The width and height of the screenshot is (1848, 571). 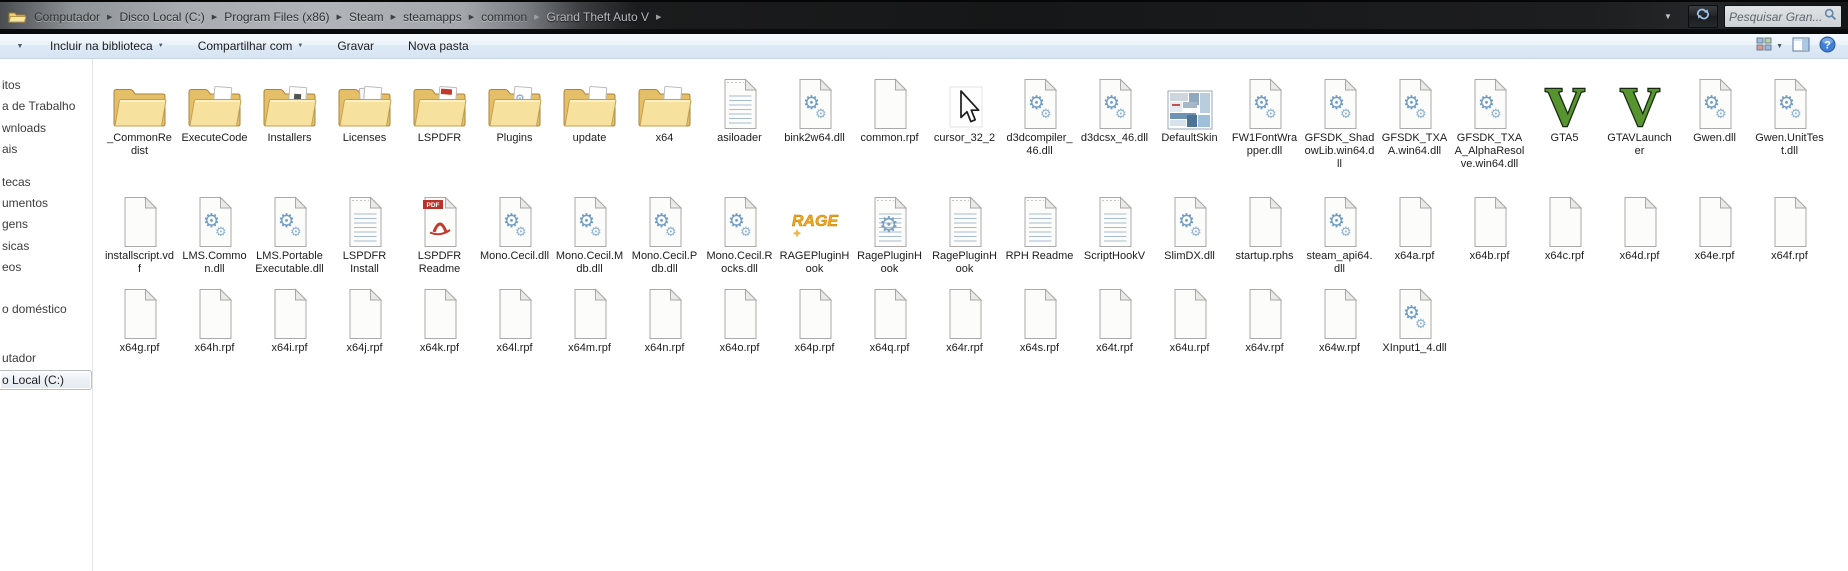 I want to click on file-item: RAGE RAGEPluginHook, so click(x=814, y=233).